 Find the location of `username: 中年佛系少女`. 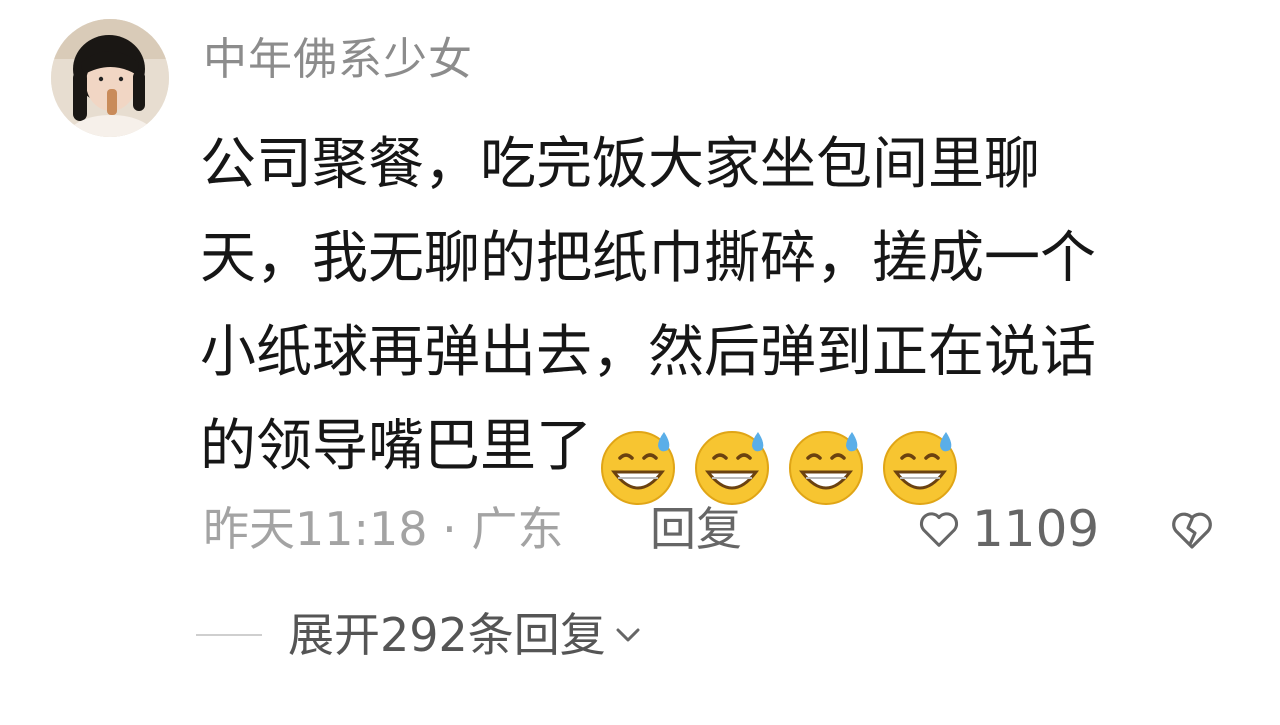

username: 中年佛系少女 is located at coordinates (338, 60).